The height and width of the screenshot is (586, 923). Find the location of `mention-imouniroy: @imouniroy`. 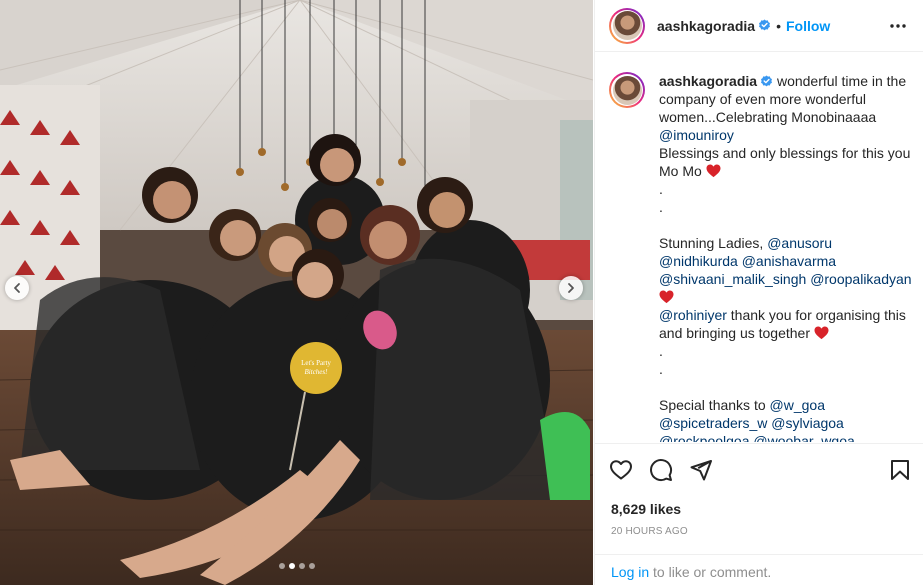

mention-imouniroy: @imouniroy is located at coordinates (696, 135).